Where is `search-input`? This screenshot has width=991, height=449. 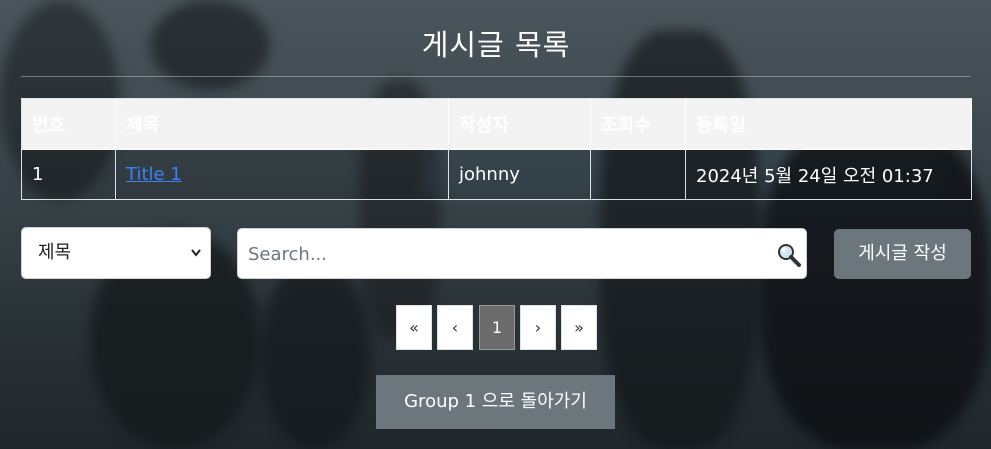
search-input is located at coordinates (504, 254).